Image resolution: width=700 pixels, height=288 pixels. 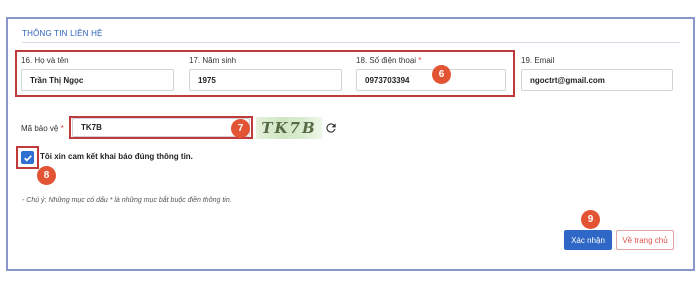 I want to click on birth-year-input: 1975, so click(x=265, y=80).